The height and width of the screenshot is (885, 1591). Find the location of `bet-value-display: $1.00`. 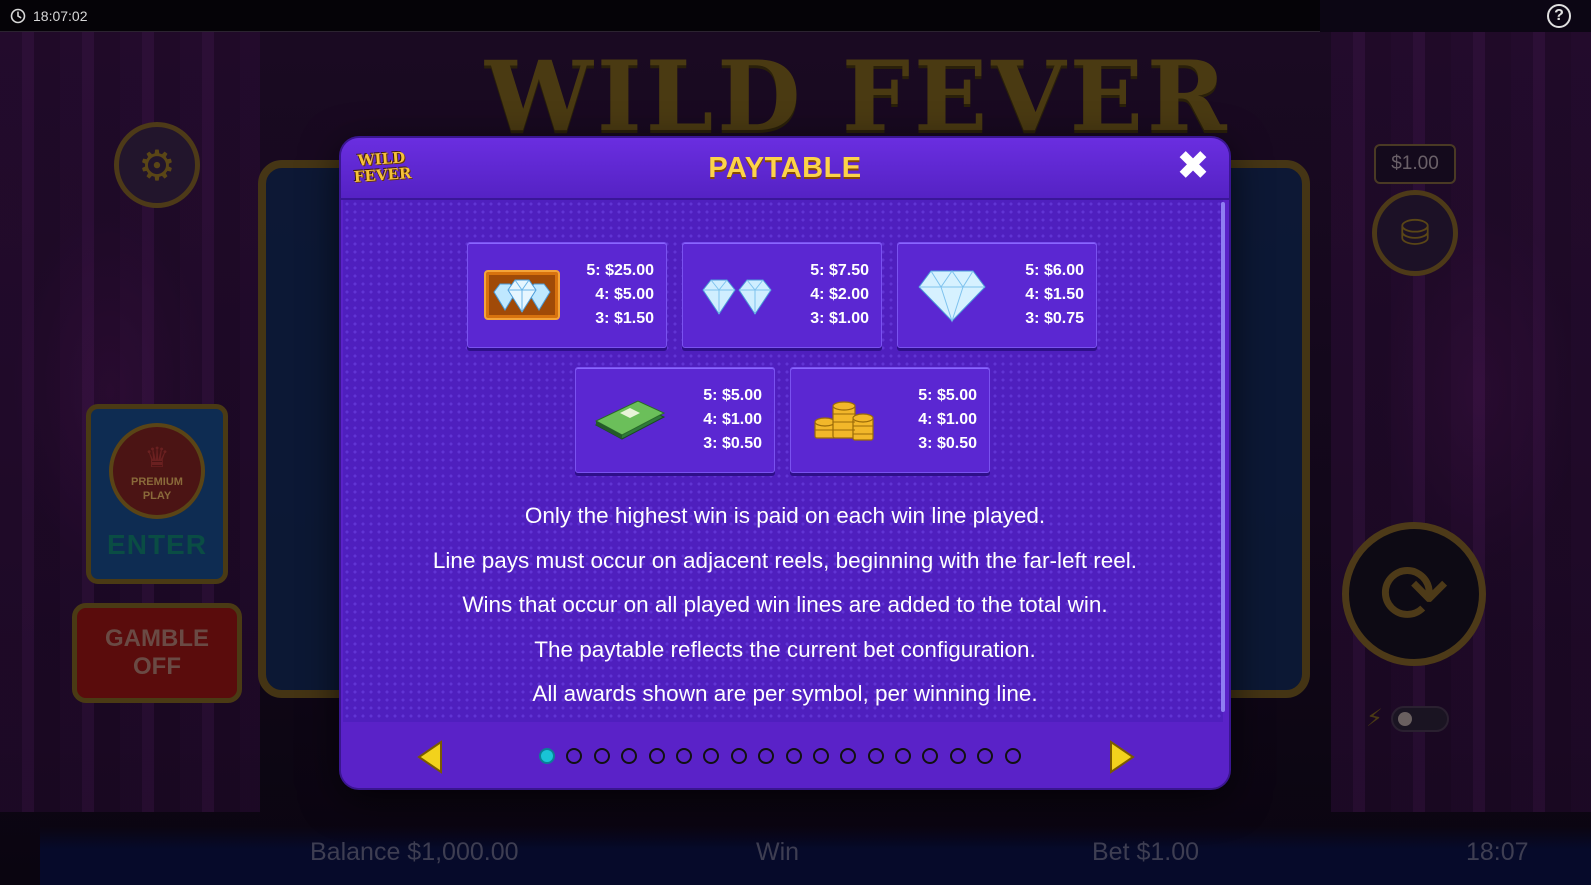

bet-value-display: $1.00 is located at coordinates (1415, 164).